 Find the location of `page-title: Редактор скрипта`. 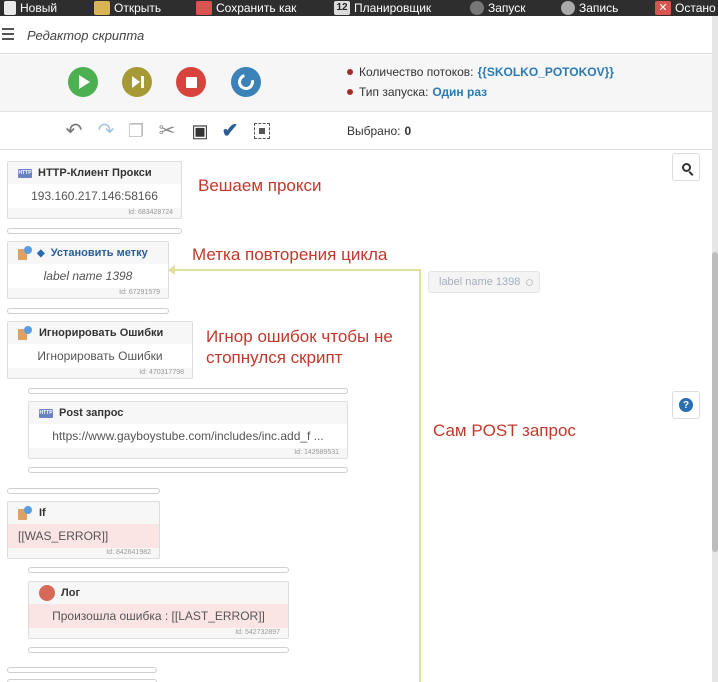

page-title: Редактор скрипта is located at coordinates (86, 35).